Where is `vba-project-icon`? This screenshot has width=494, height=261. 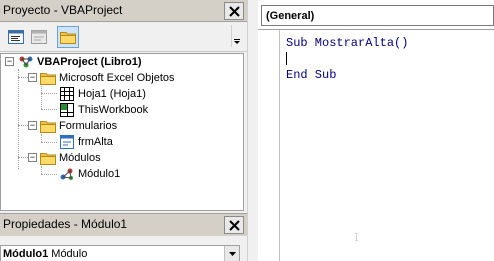 vba-project-icon is located at coordinates (26, 62).